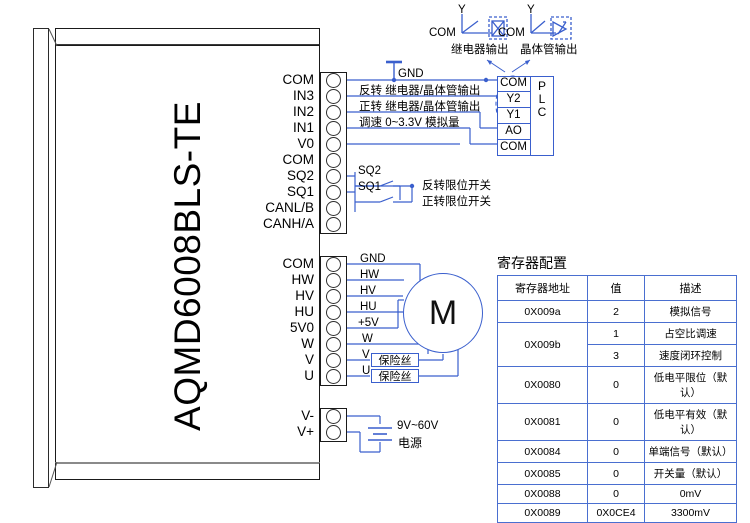  I want to click on phase-u-label: U, so click(366, 371).